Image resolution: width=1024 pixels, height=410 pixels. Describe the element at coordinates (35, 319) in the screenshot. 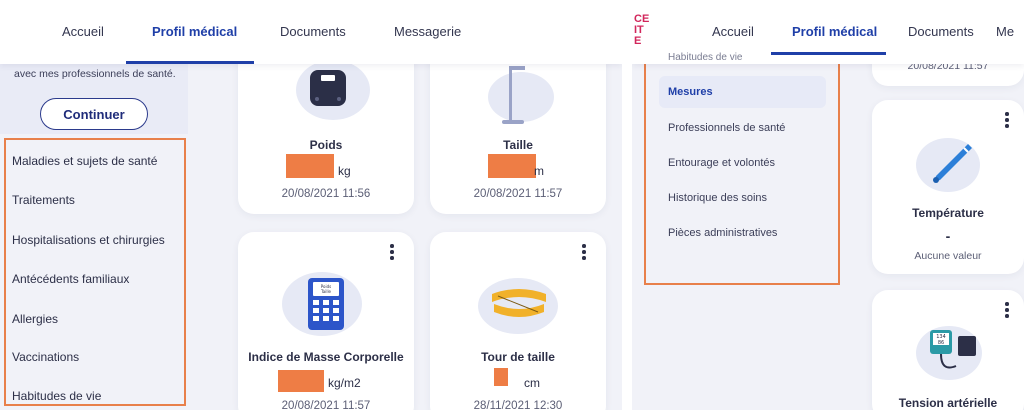

I see `sidebar-item-allergies: Allergies` at that location.